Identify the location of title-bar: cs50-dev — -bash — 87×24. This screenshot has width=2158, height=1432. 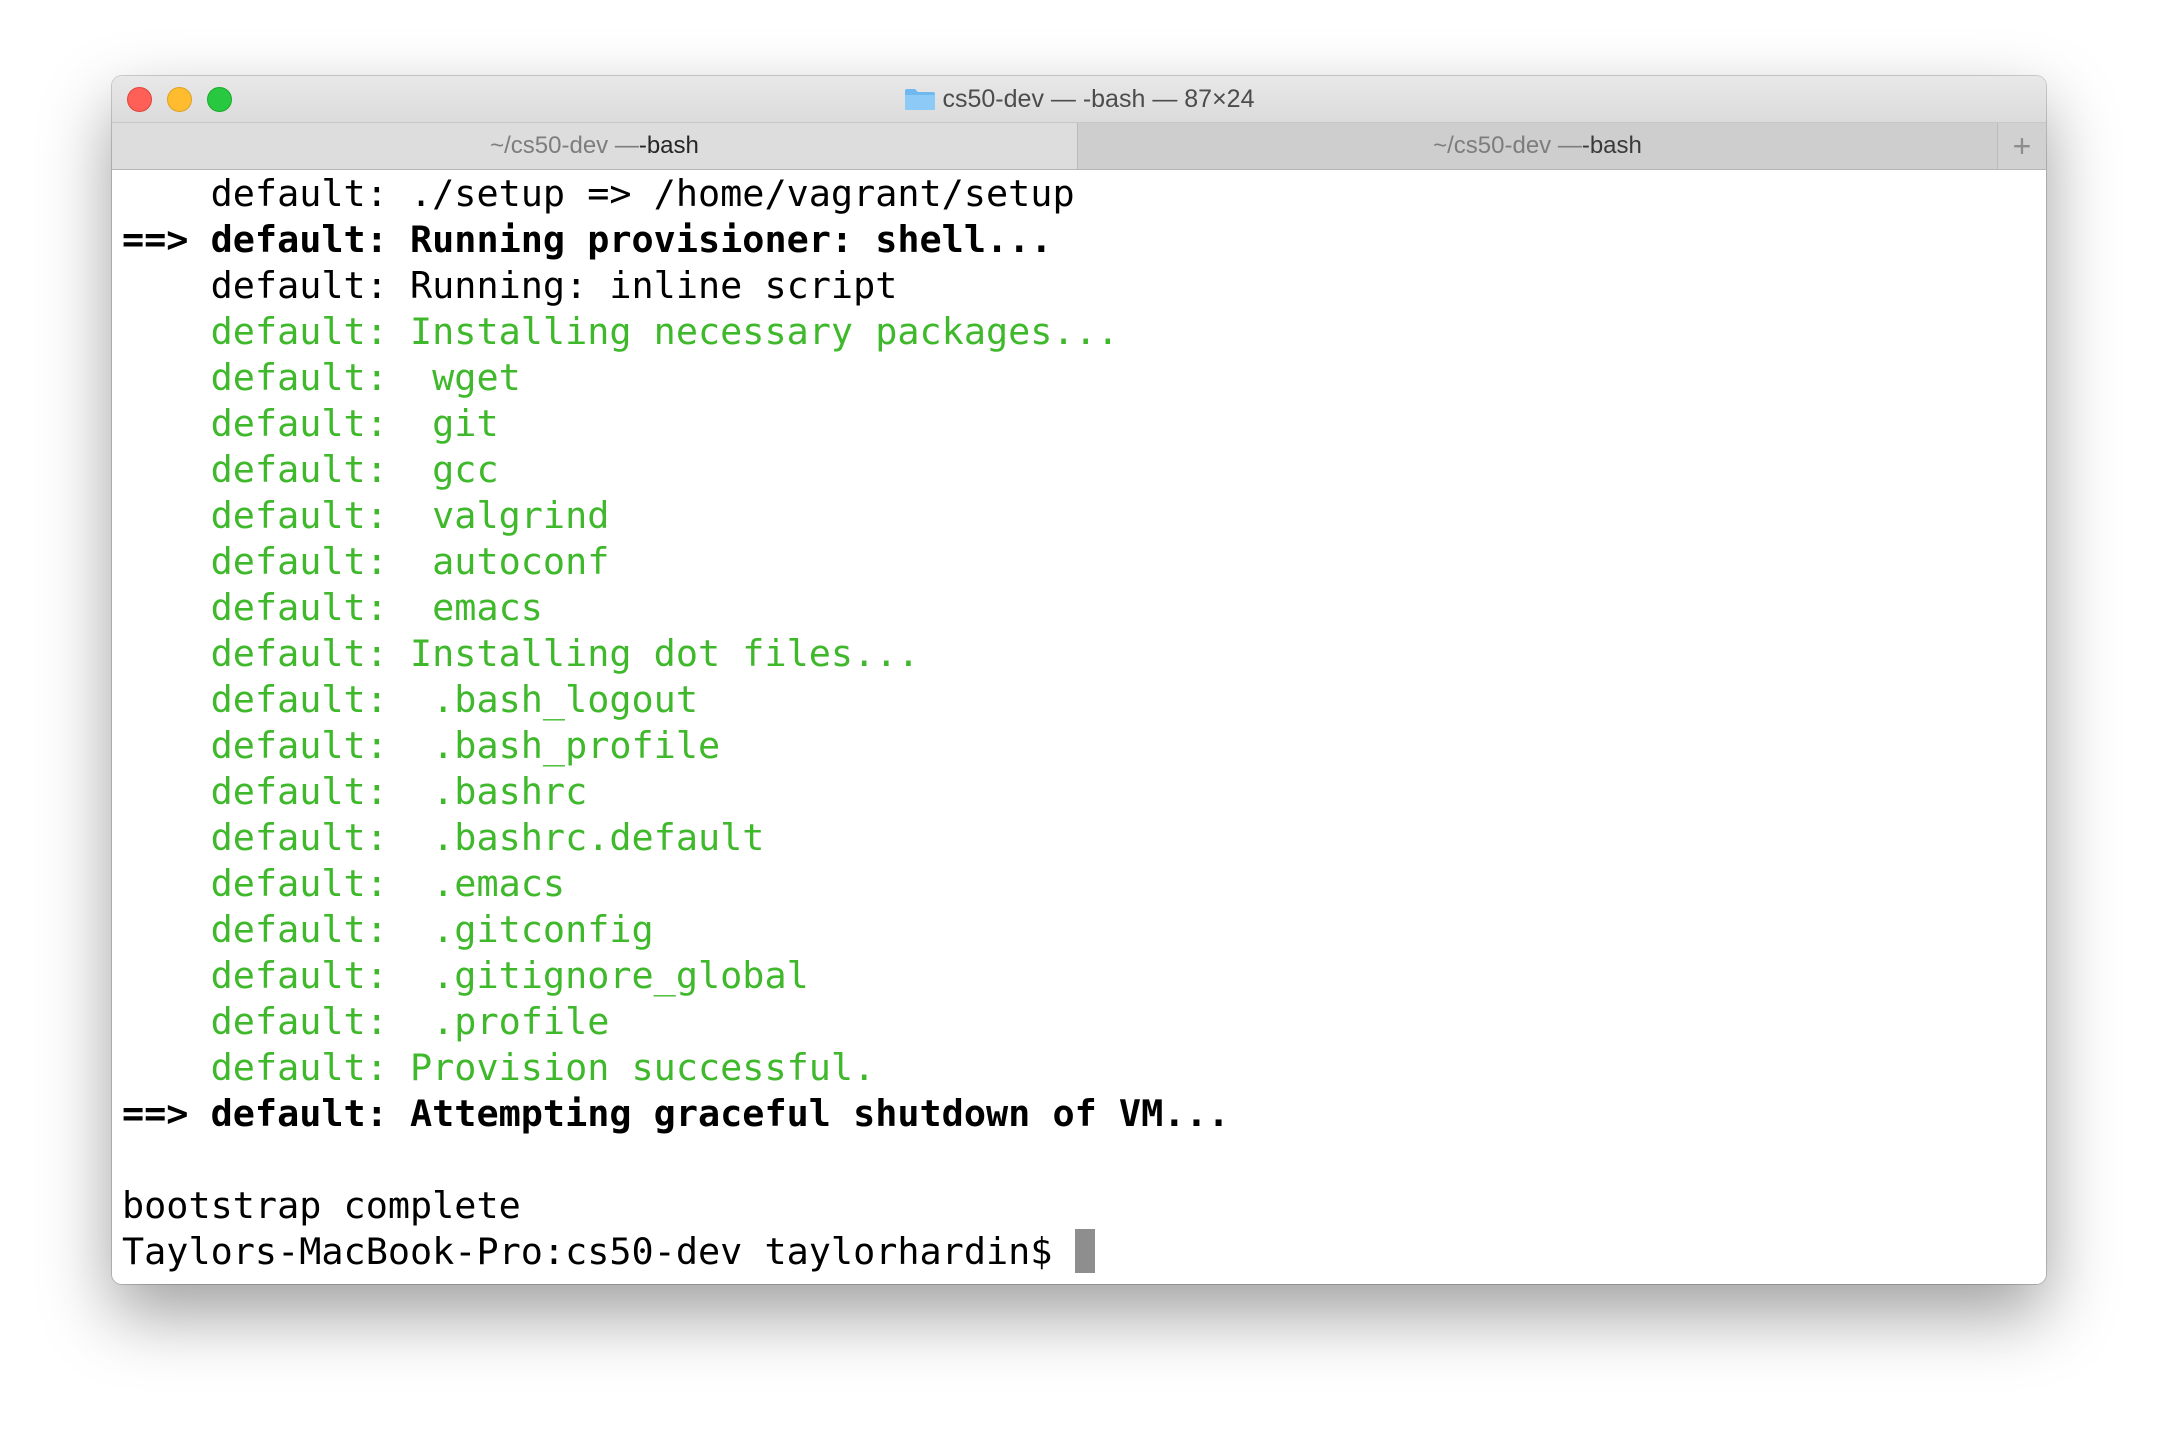
(1079, 99).